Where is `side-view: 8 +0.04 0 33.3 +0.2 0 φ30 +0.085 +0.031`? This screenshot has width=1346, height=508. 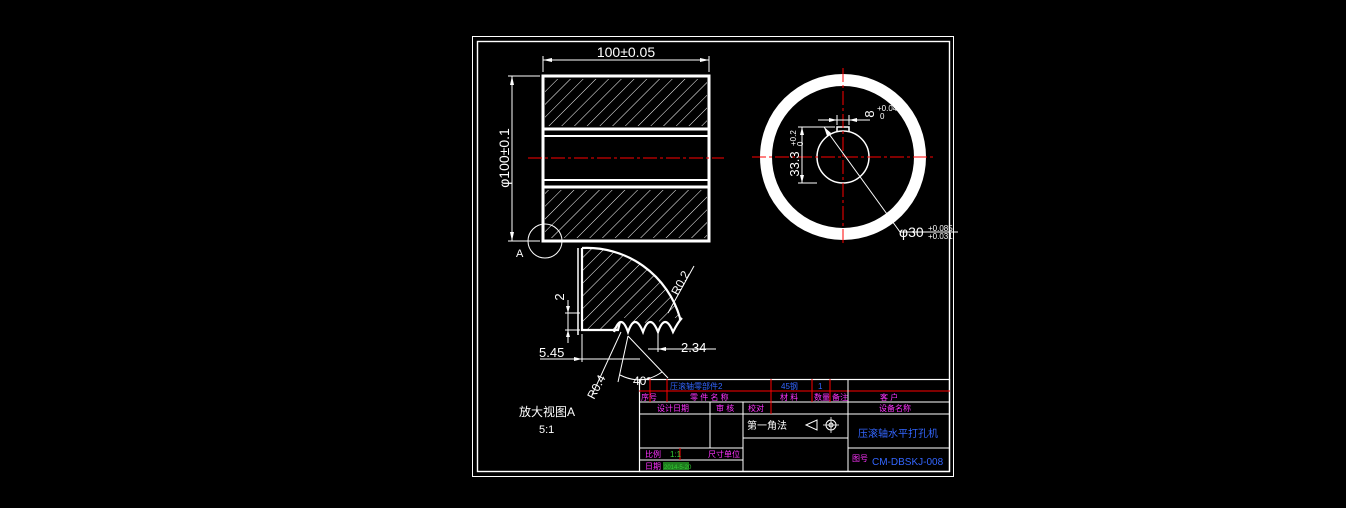
side-view: 8 +0.04 0 33.3 +0.2 0 φ30 +0.085 +0.031 is located at coordinates (855, 157).